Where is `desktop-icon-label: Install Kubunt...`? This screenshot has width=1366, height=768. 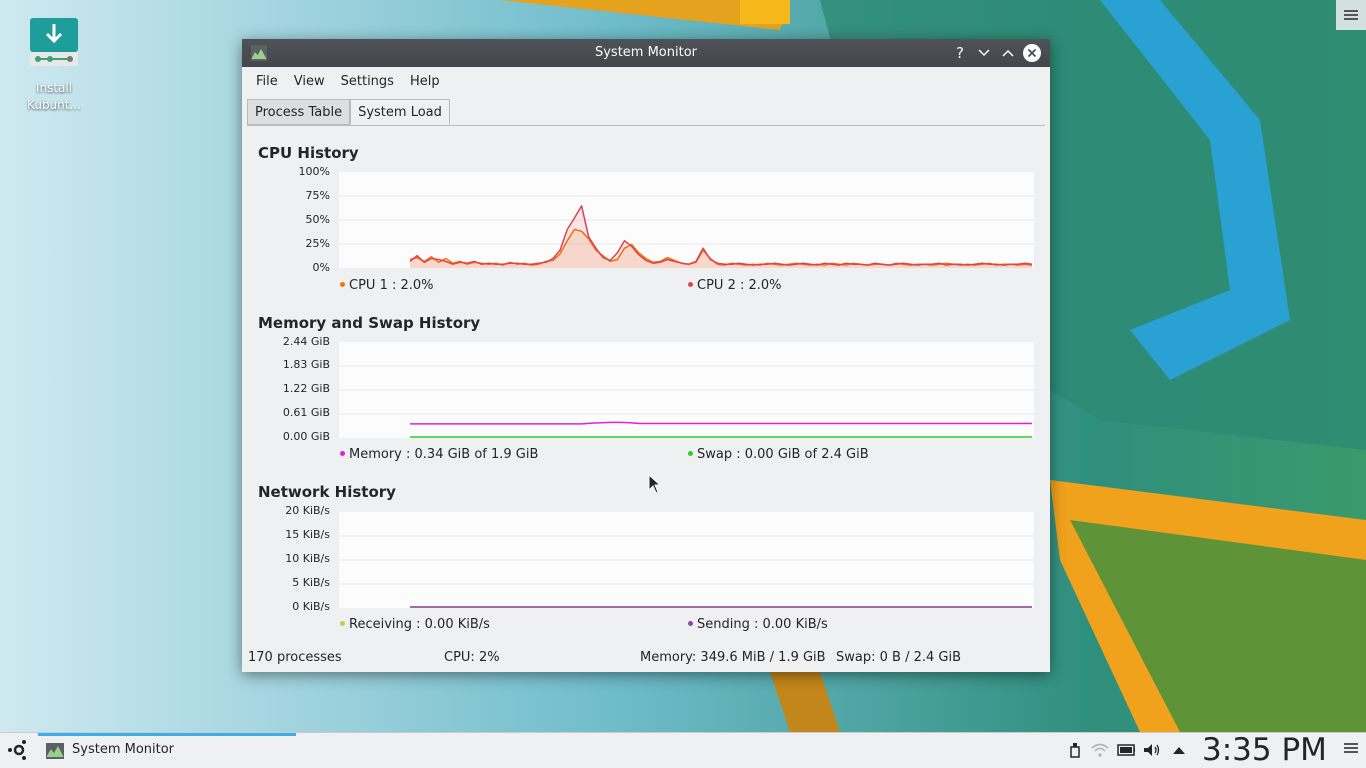
desktop-icon-label: Install Kubunt... is located at coordinates (54, 96).